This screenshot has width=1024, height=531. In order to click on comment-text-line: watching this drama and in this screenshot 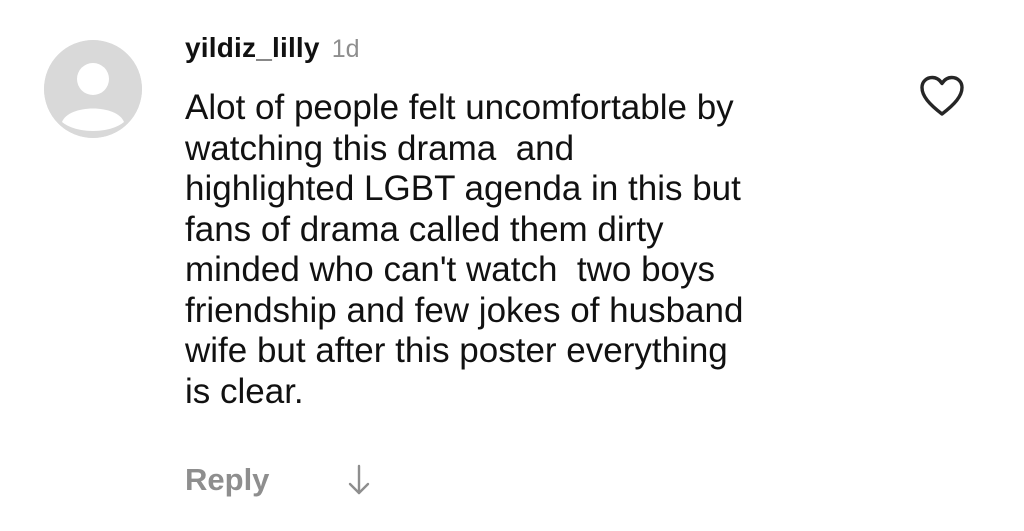, I will do `click(380, 148)`.